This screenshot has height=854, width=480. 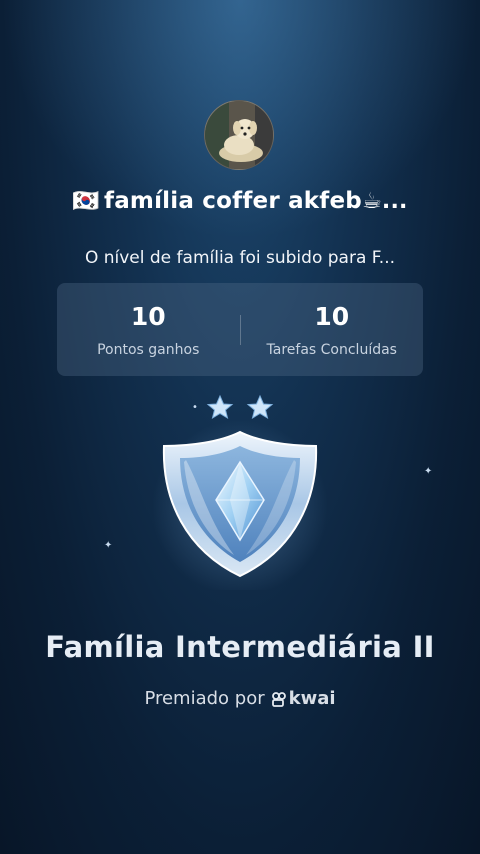 What do you see at coordinates (331, 349) in the screenshot?
I see `stat-label: Tarefas Concluídas` at bounding box center [331, 349].